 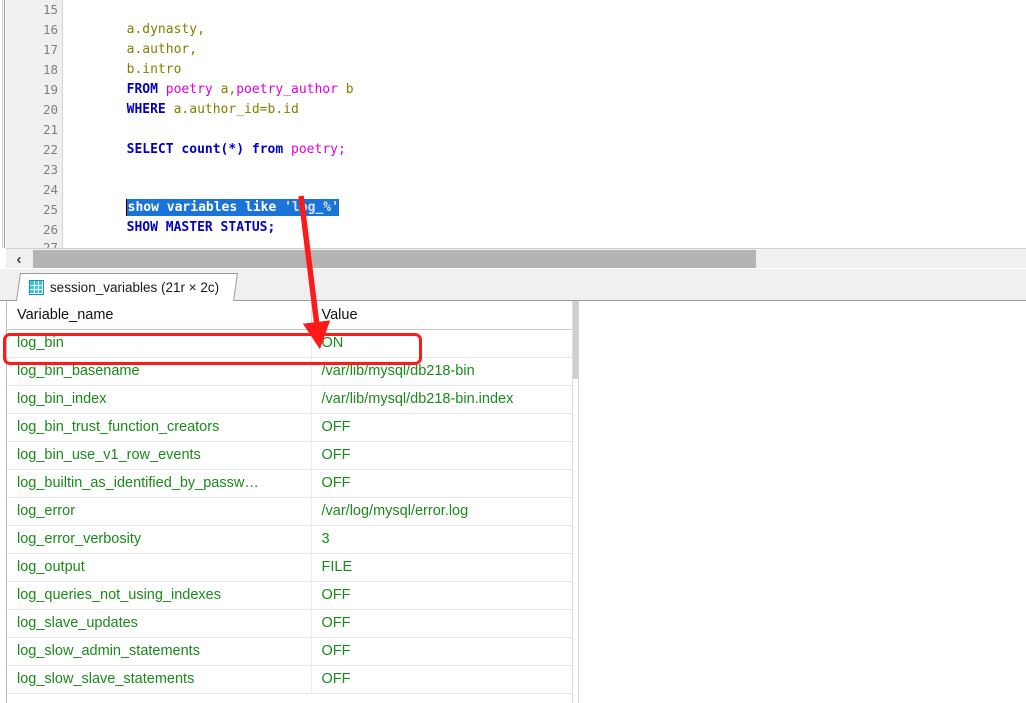 I want to click on line-number: 24, so click(x=50, y=189).